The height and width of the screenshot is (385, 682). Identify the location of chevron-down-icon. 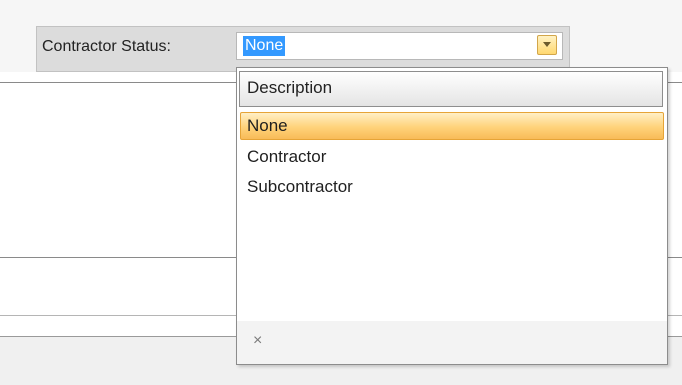
(547, 44).